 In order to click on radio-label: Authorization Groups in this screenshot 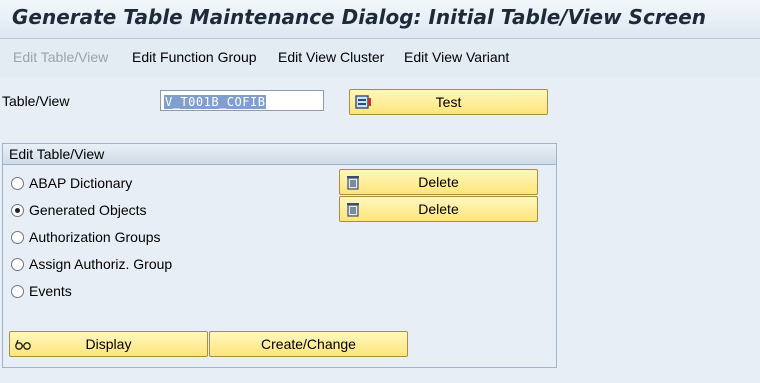, I will do `click(95, 237)`.